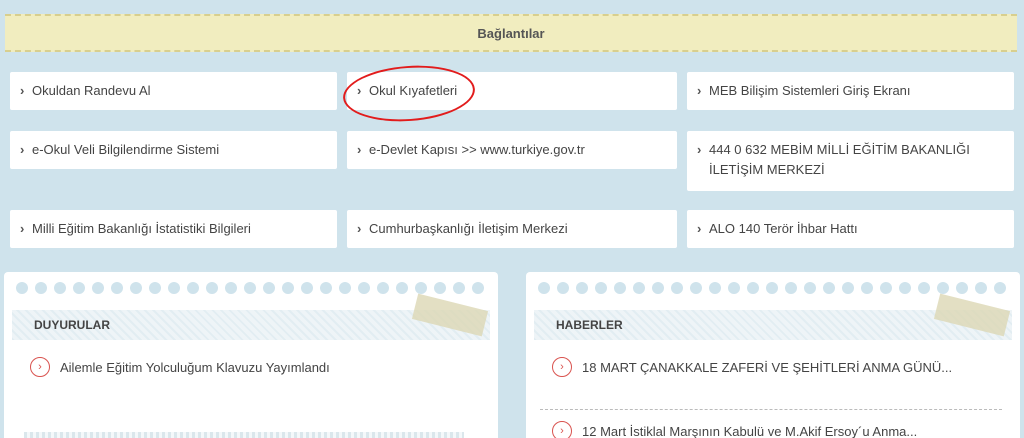 Image resolution: width=1024 pixels, height=438 pixels. I want to click on link-meb-bilisim-sistemleri: › MEB Bilişim Sistemleri Giriş Ekranı, so click(850, 91).